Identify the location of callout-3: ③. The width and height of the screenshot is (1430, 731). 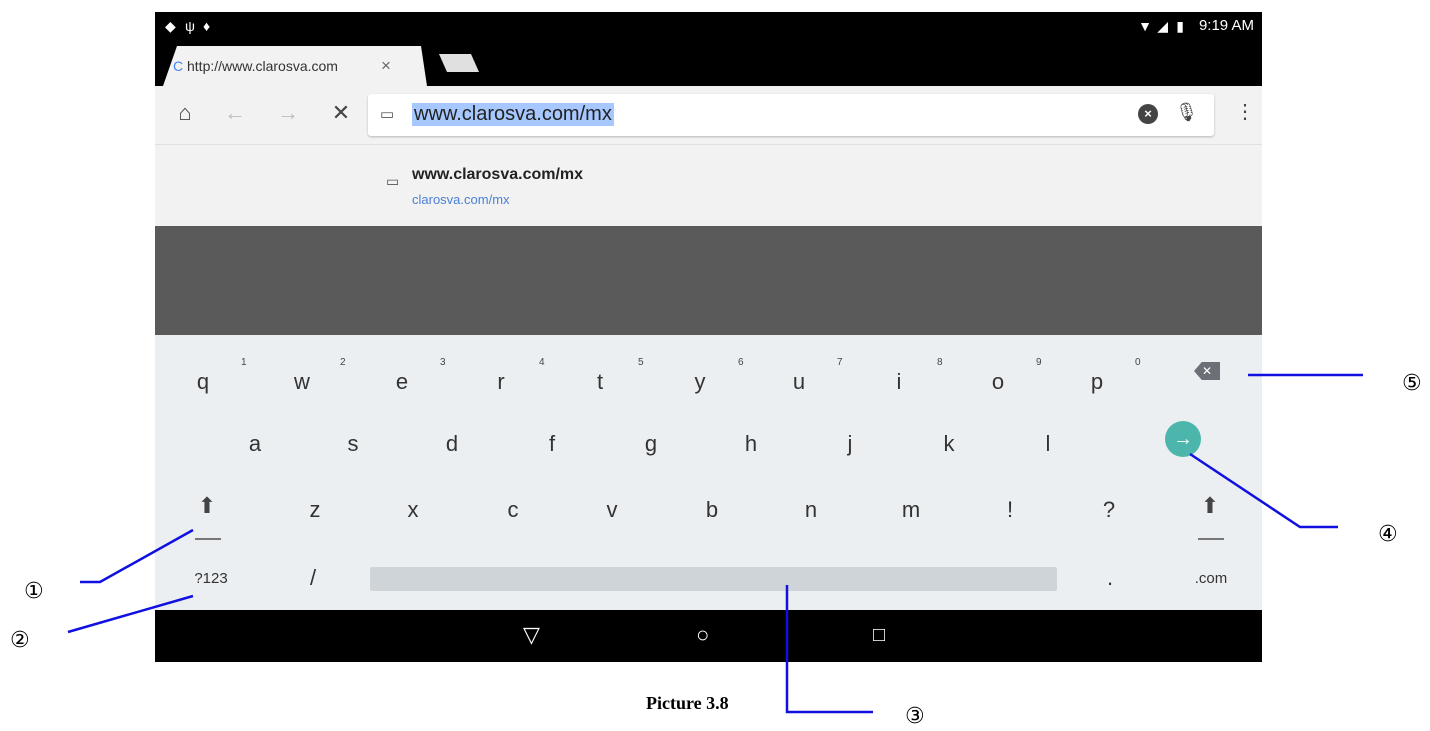
(915, 716).